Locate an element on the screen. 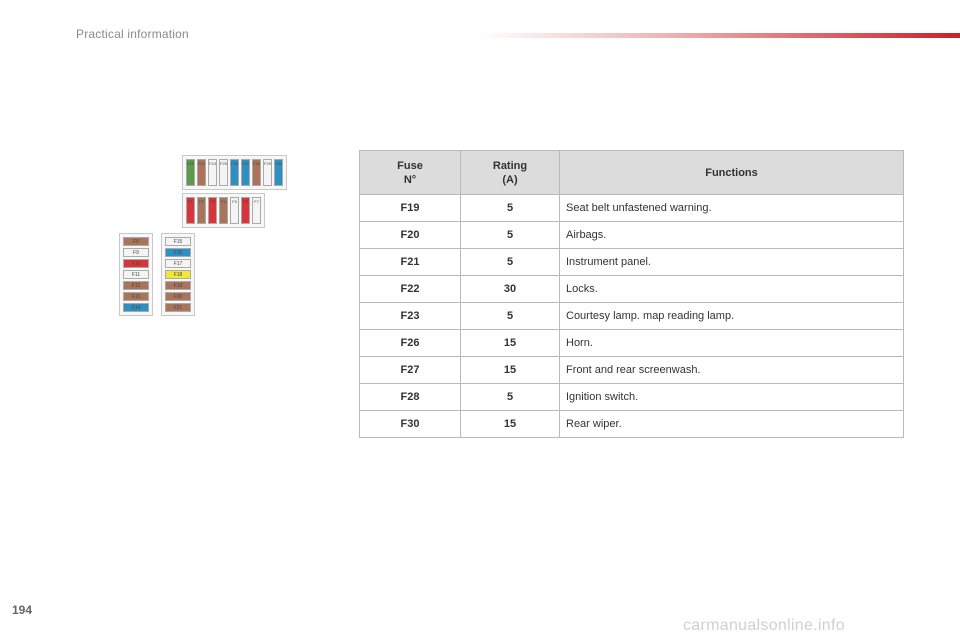 The width and height of the screenshot is (960, 640). fuse-column-left: F8 F9 F10 F11 F12 F13 F14 is located at coordinates (136, 274).